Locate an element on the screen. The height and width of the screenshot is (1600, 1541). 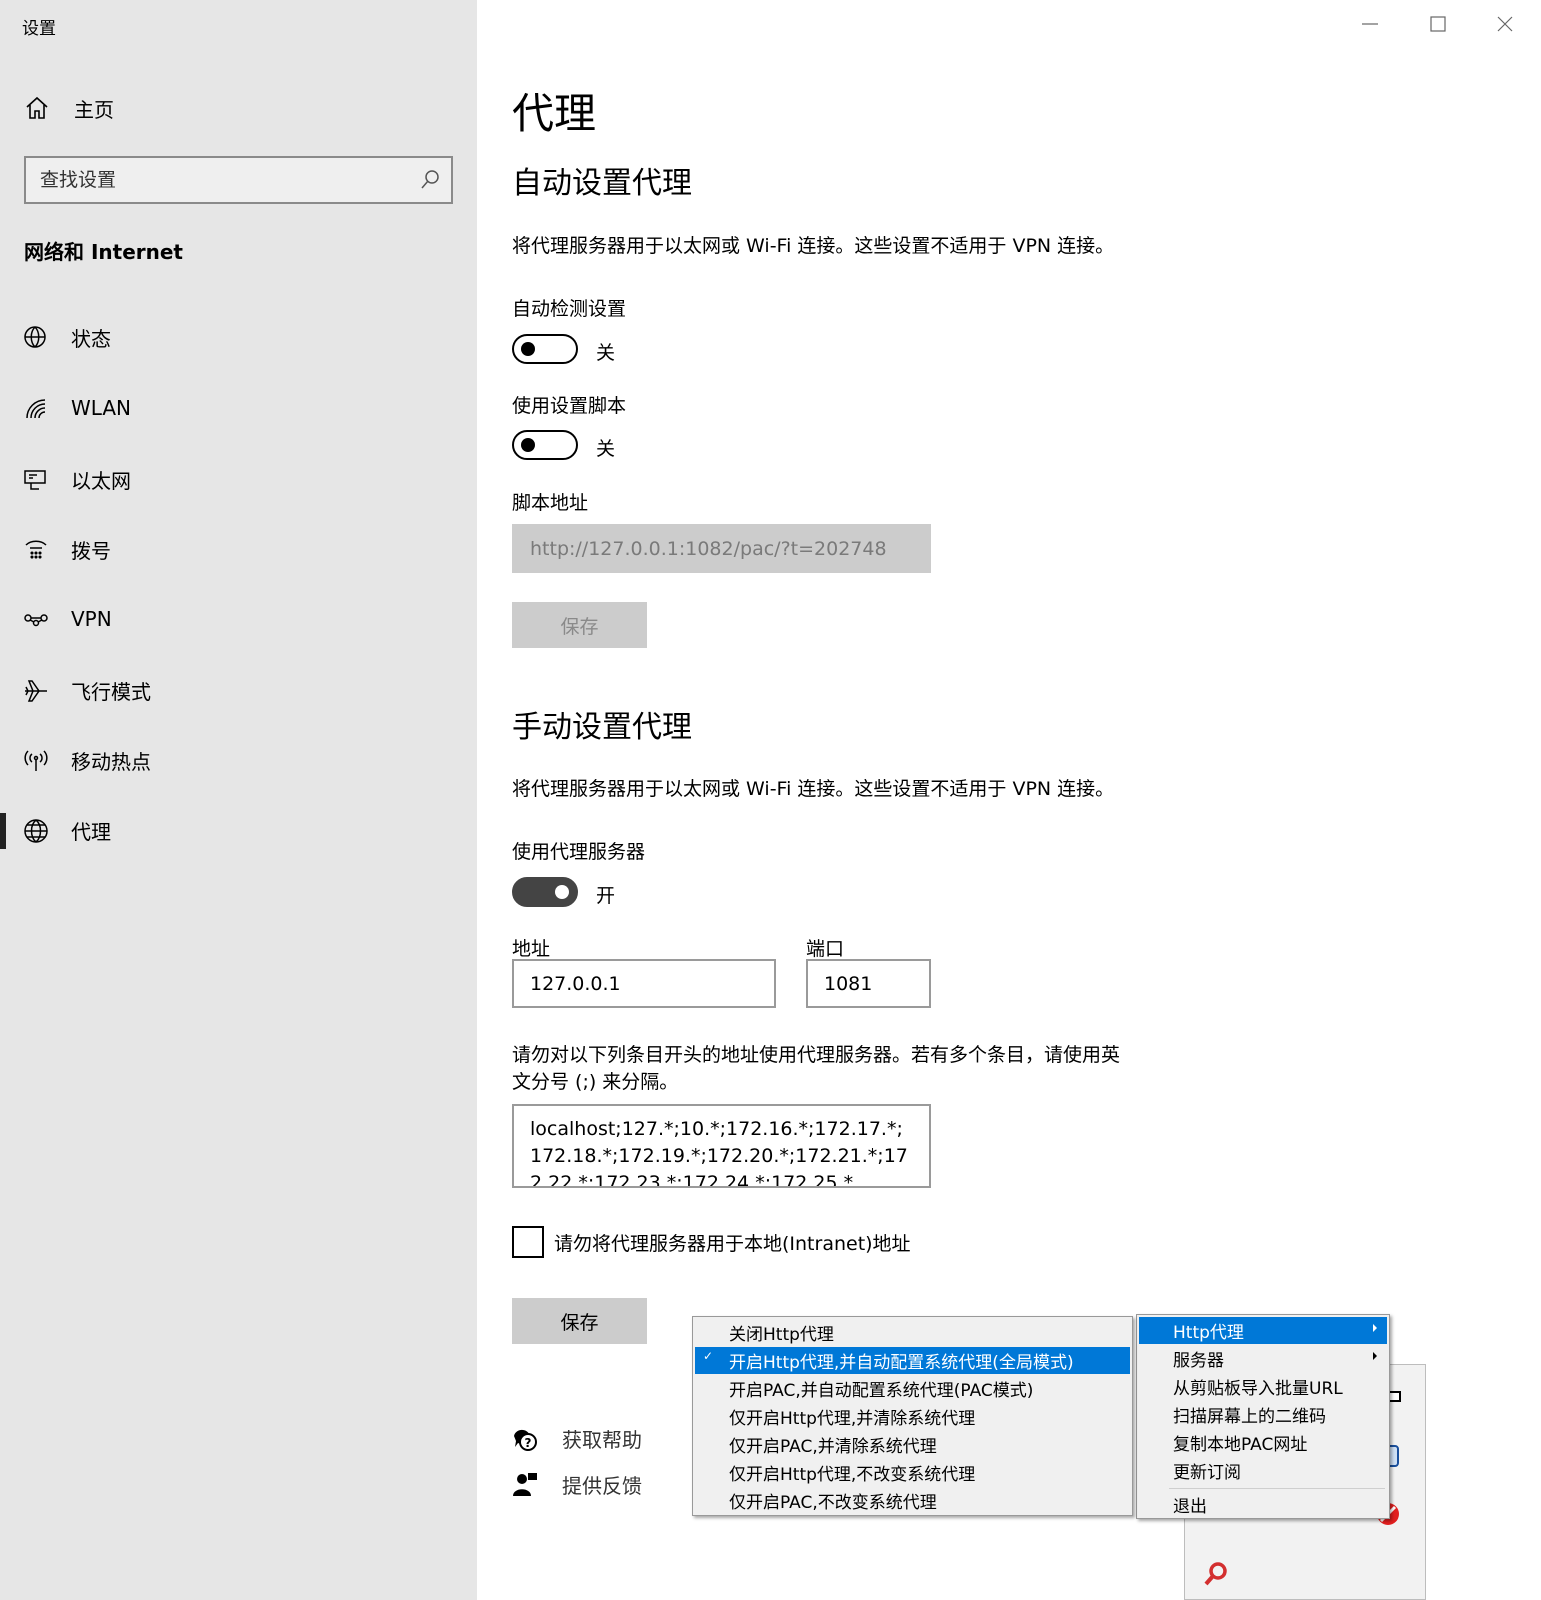
menu-item-scan-qr: 扫描屏幕上的二维码 is located at coordinates (1263, 1414).